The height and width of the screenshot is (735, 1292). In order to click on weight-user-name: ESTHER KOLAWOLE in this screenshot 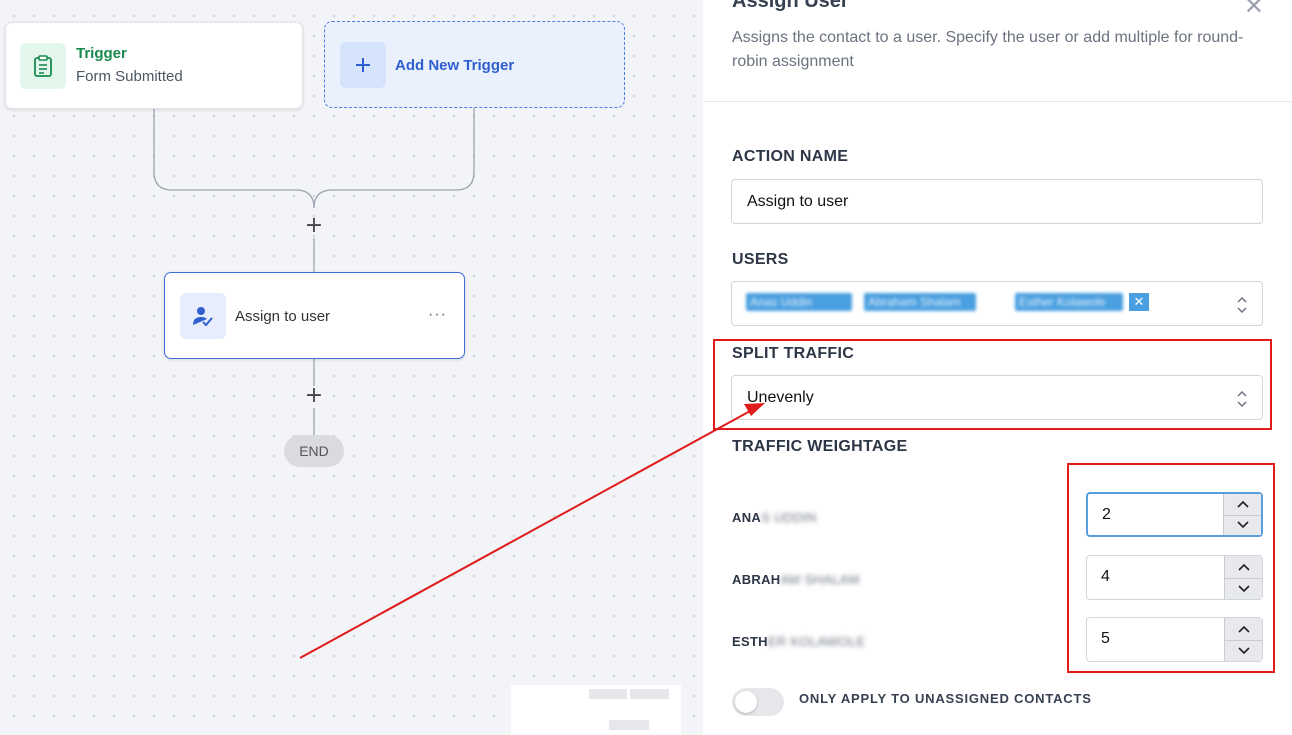, I will do `click(799, 641)`.